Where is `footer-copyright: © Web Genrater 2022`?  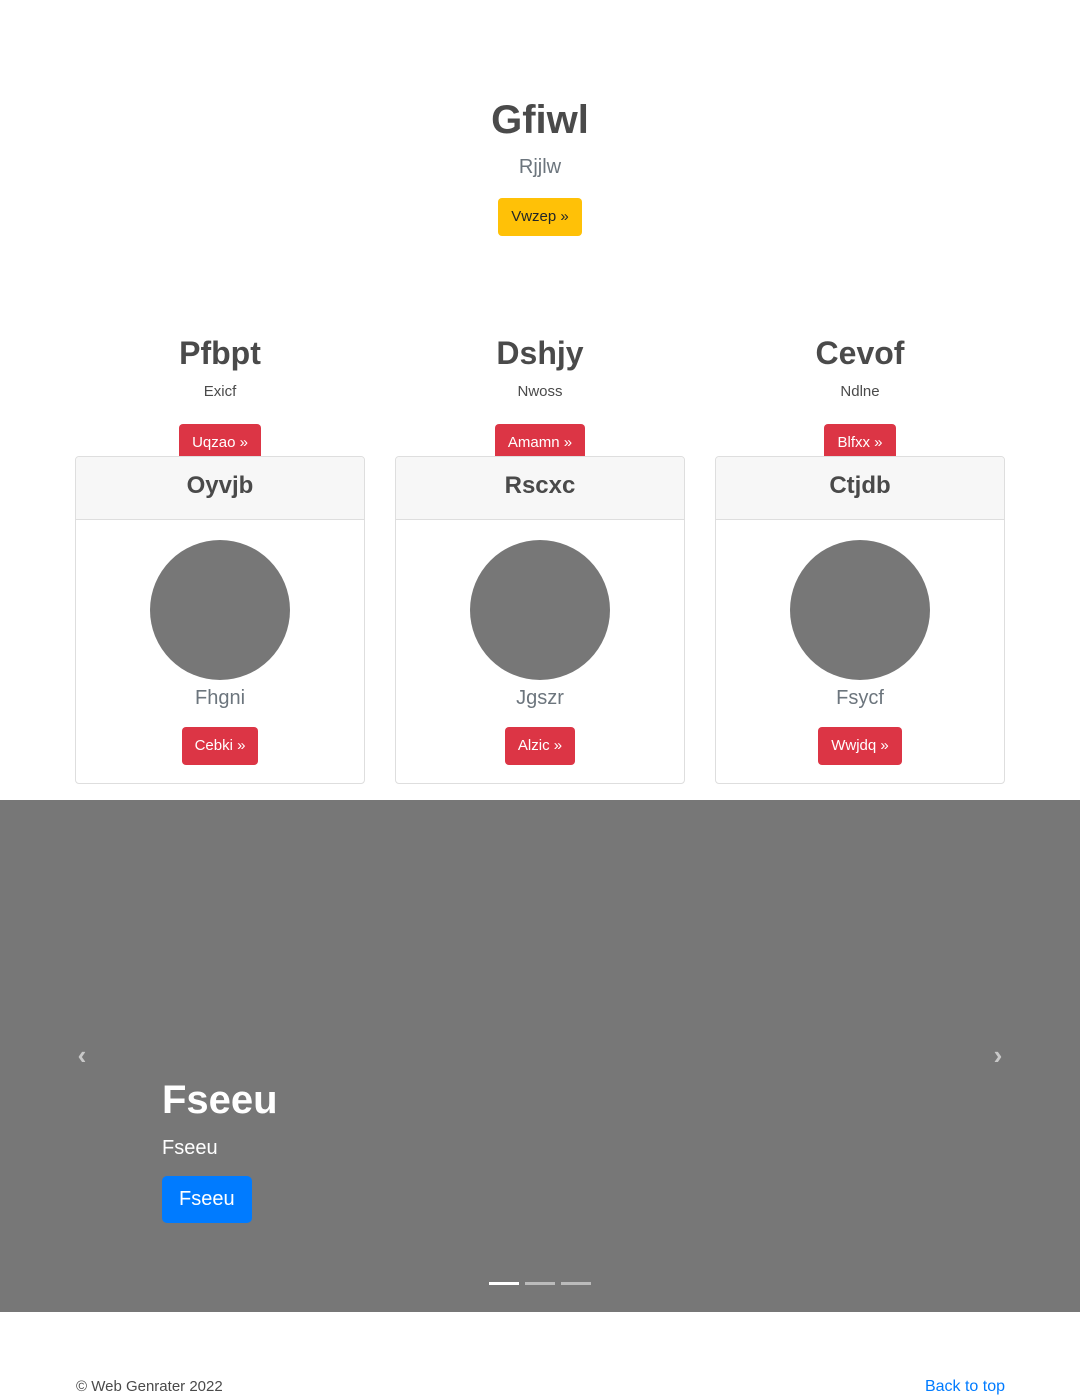 footer-copyright: © Web Genrater 2022 is located at coordinates (149, 1386).